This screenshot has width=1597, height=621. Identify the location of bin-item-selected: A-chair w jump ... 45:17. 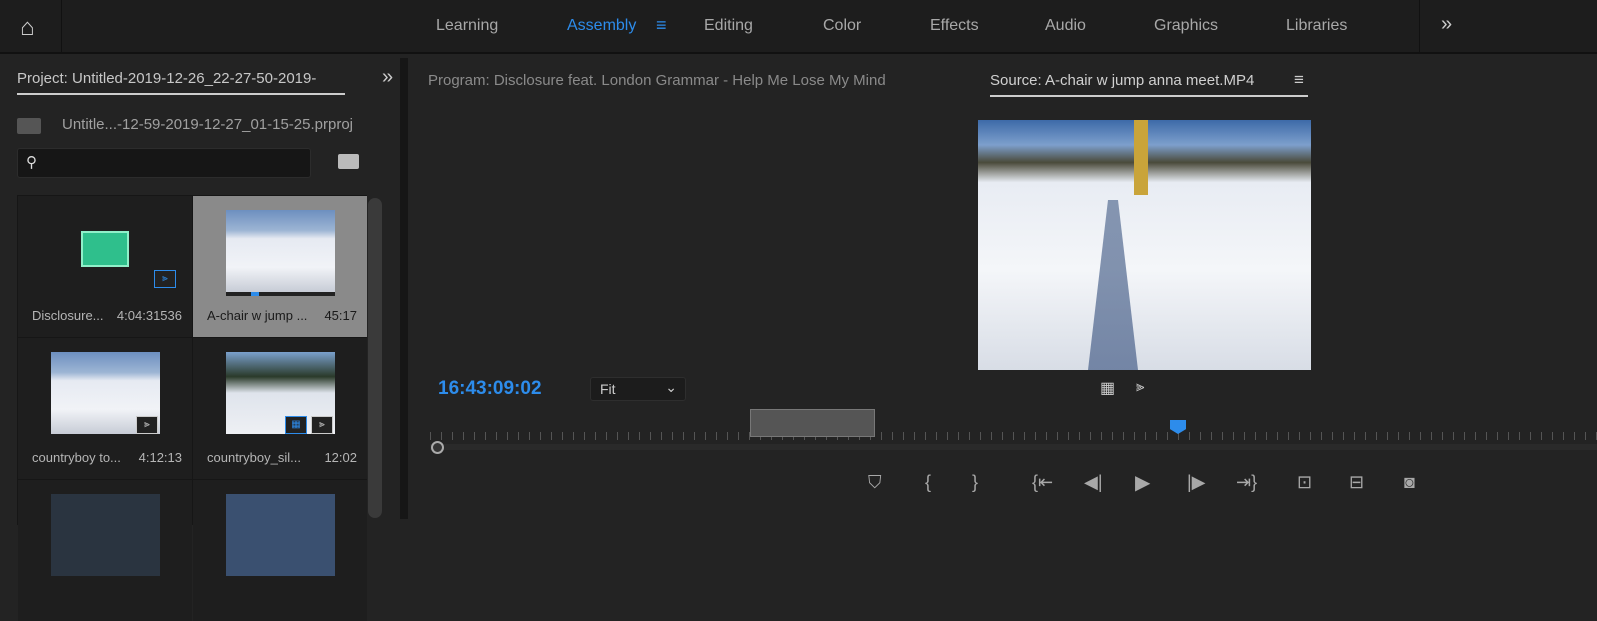
(280, 266).